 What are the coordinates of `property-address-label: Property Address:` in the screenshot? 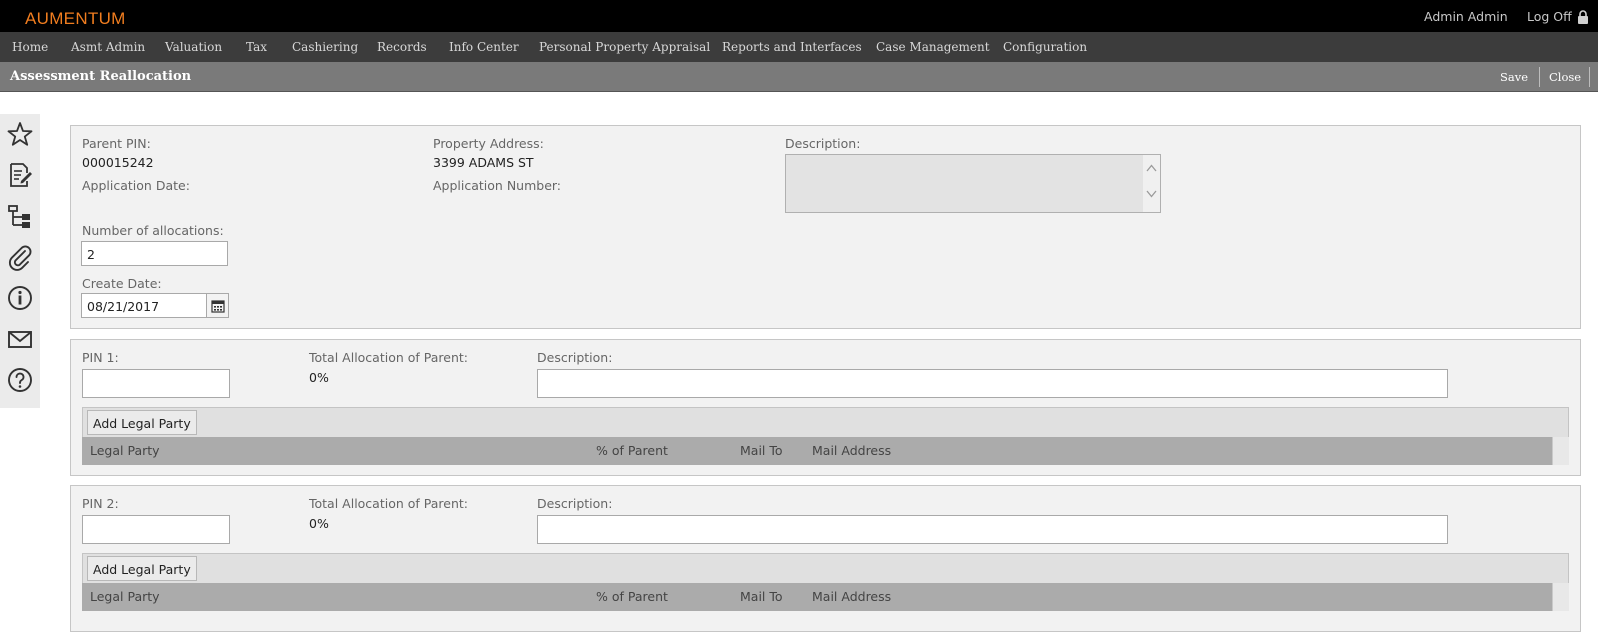 It's located at (488, 143).